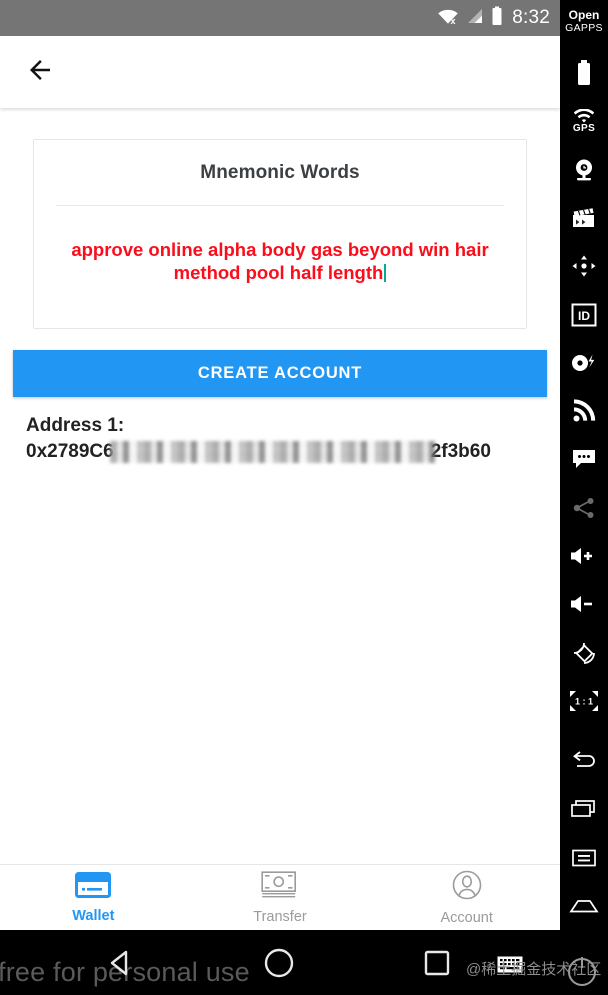 This screenshot has width=608, height=995. Describe the element at coordinates (466, 917) in the screenshot. I see `bottom-nav-label-account: Account` at that location.